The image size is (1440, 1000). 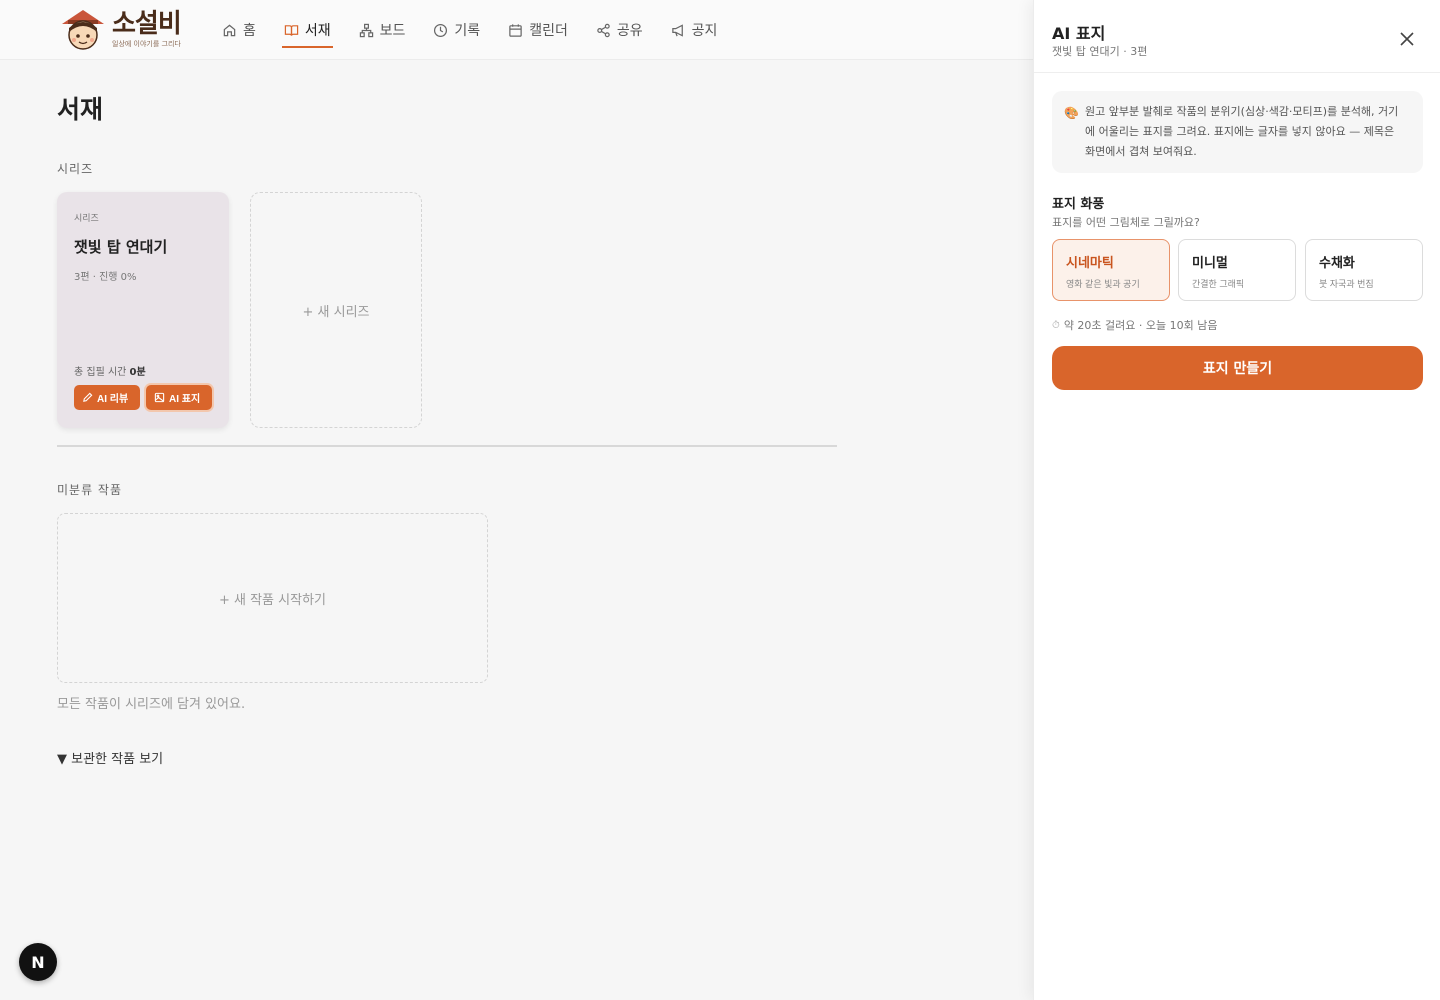 I want to click on main-nav: 홈 서재 보드 기록 캘린더 공유 공지, so click(x=481, y=30).